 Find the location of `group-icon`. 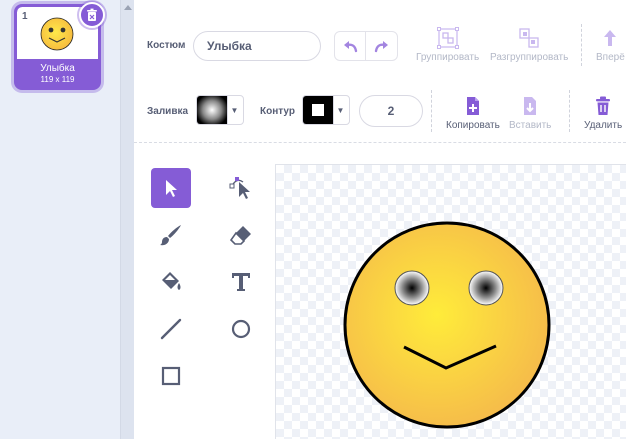

group-icon is located at coordinates (447, 38).